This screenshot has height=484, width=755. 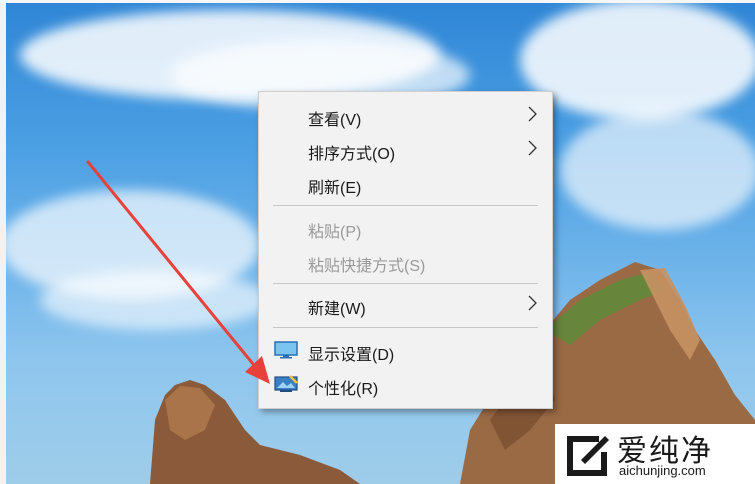 I want to click on site-watermark: 爱纯净 aichunjing.com, so click(x=655, y=454).